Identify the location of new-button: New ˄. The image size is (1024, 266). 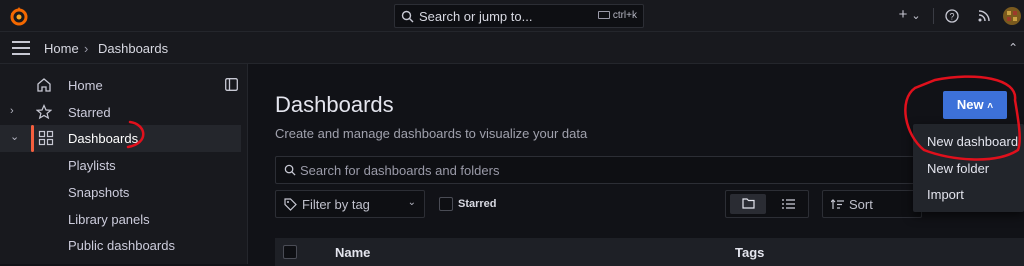
(975, 105).